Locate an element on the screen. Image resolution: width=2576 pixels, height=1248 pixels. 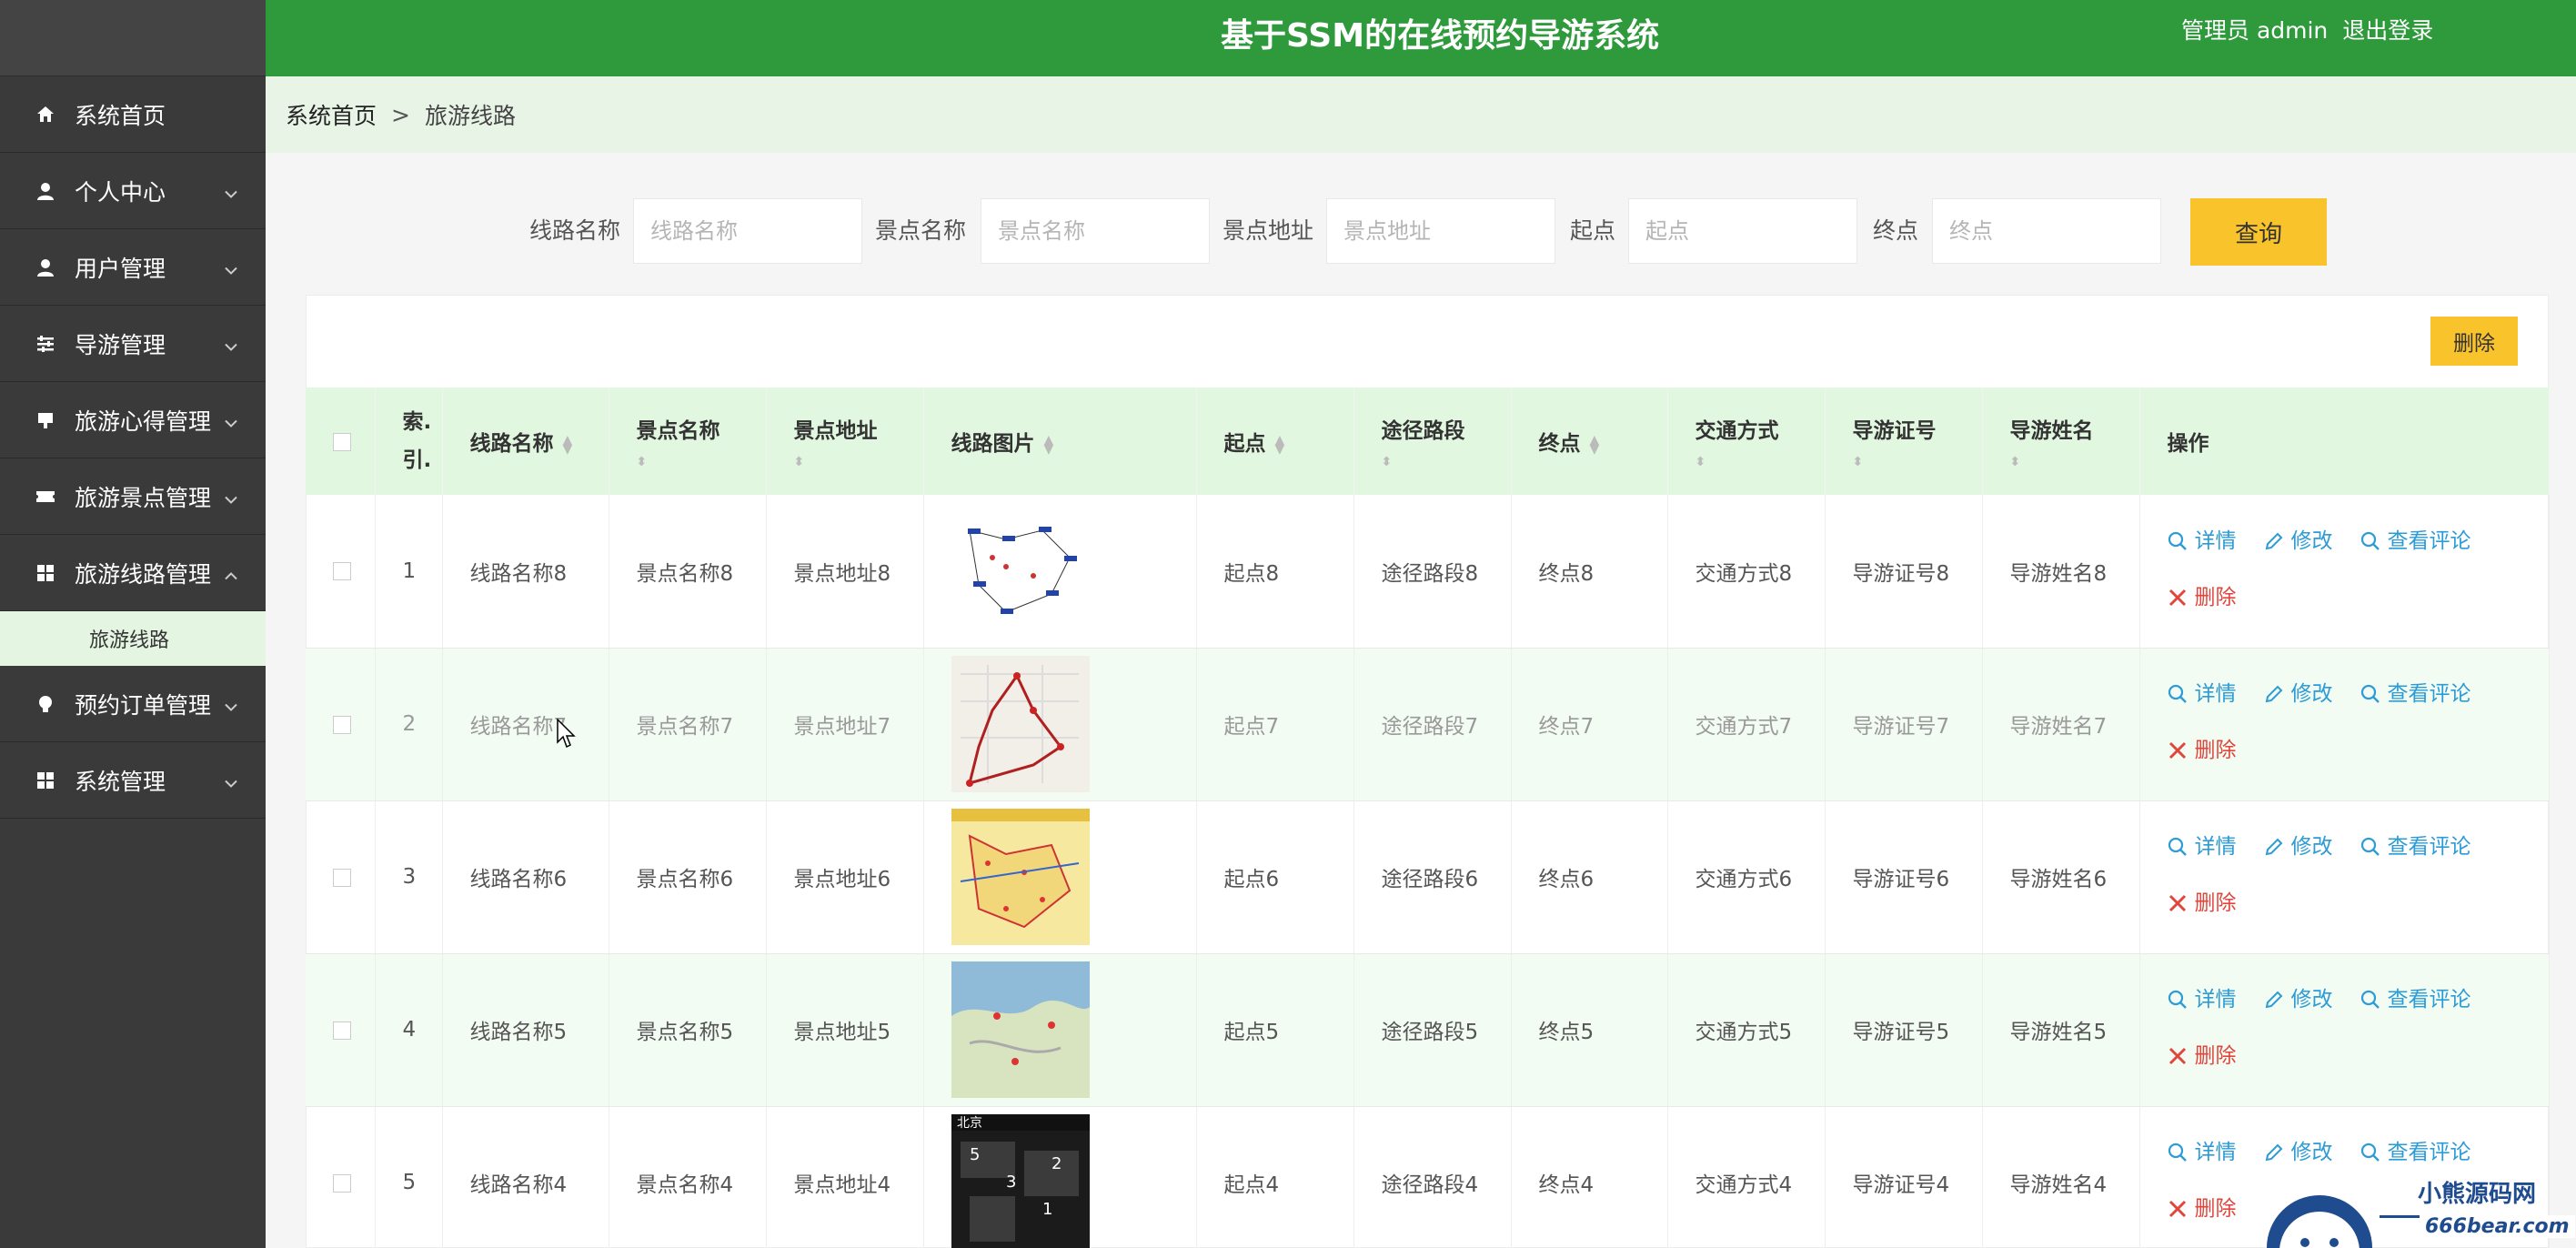
cell-end: 终点5 is located at coordinates (1589, 1030).